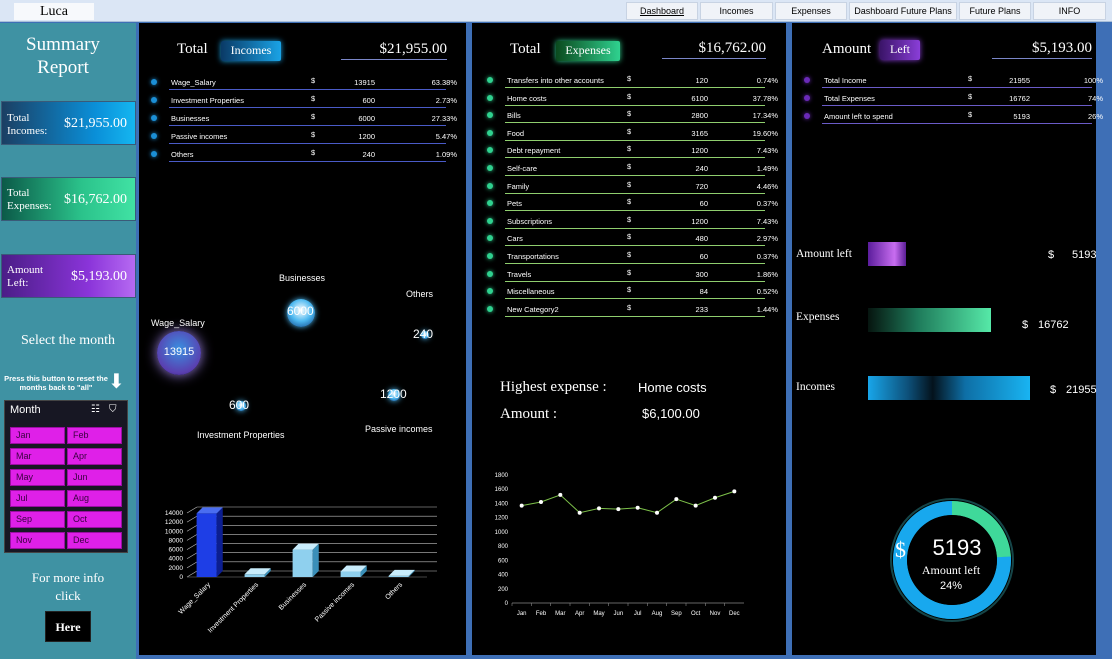 This screenshot has width=1112, height=659. Describe the element at coordinates (94, 540) in the screenshot. I see `month-button-dec: Dec` at that location.